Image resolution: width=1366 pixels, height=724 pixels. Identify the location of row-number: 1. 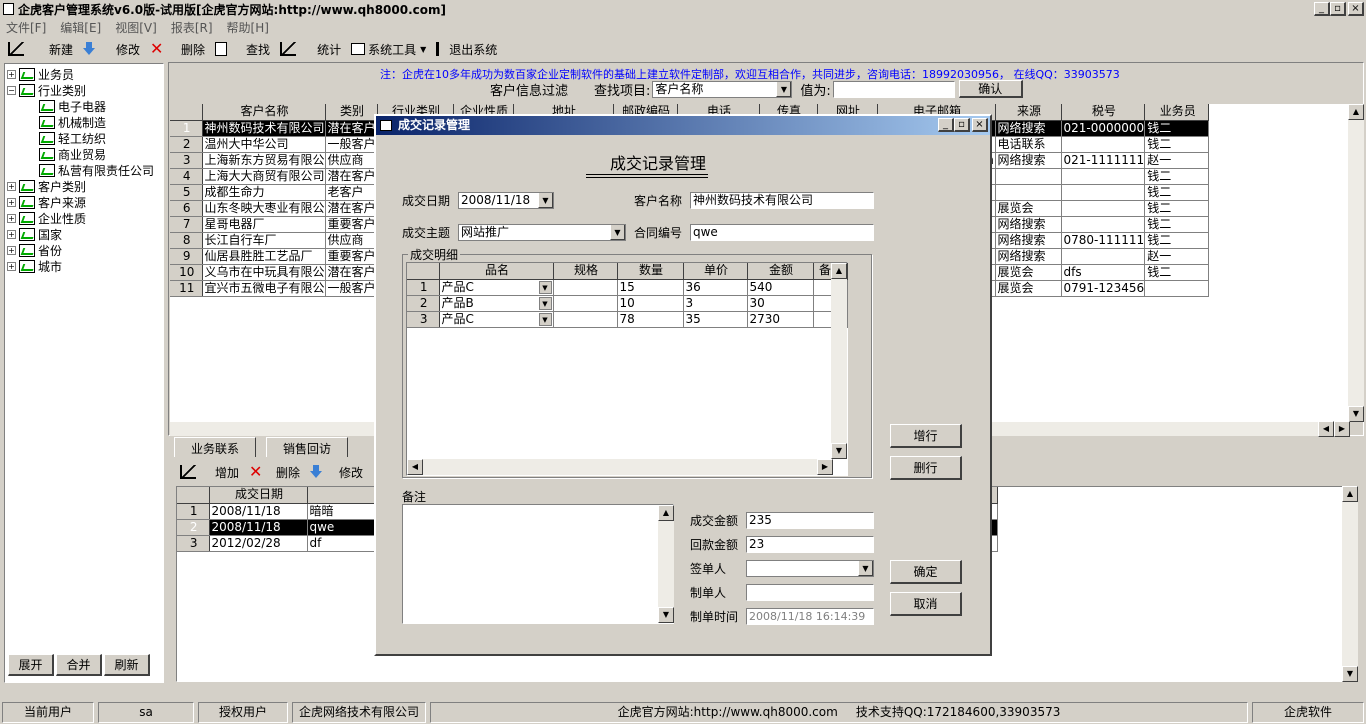
(186, 128).